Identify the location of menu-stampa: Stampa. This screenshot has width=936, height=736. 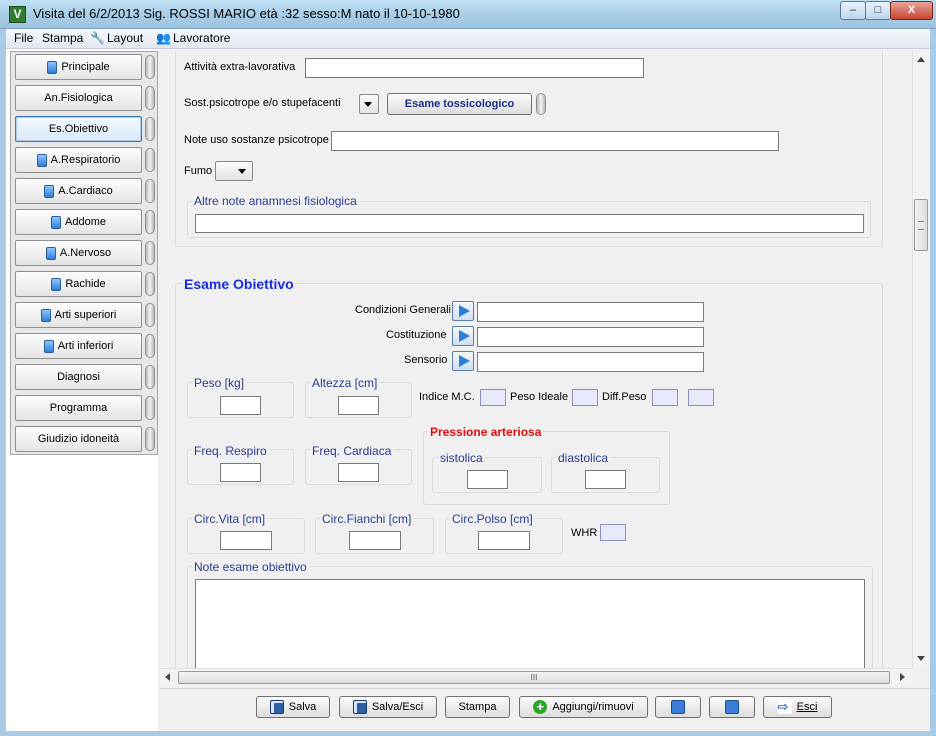
(62, 38).